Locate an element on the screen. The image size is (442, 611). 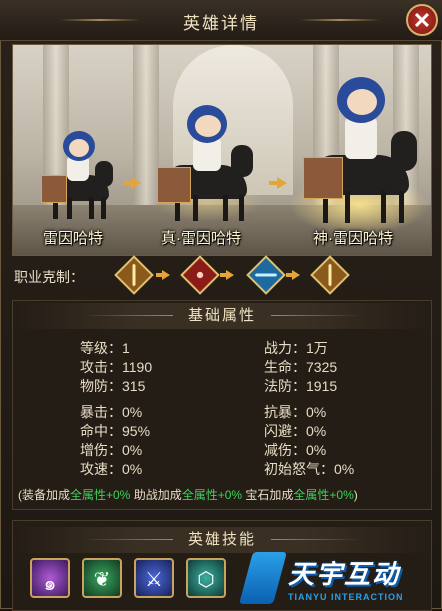
hero-name: 神·雷因哈特 is located at coordinates (353, 238).